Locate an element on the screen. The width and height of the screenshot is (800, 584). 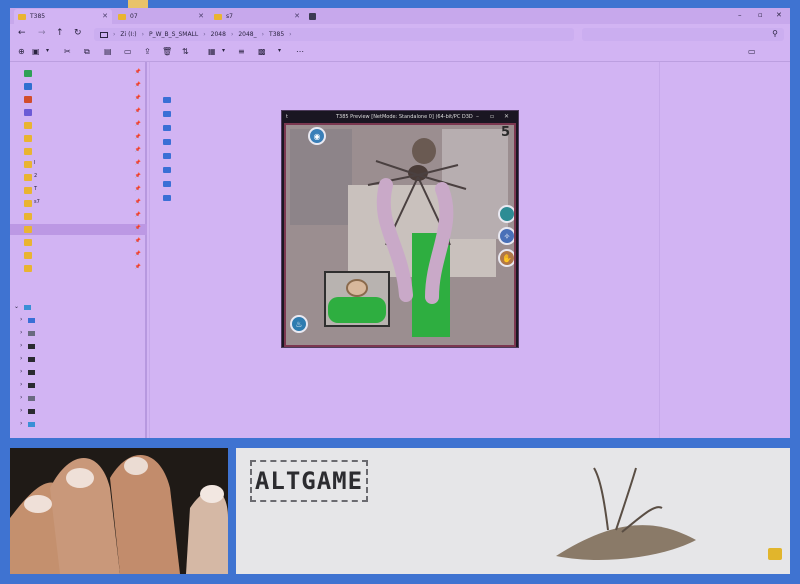
close-window-icon: ✕ is located at coordinates (779, 15).